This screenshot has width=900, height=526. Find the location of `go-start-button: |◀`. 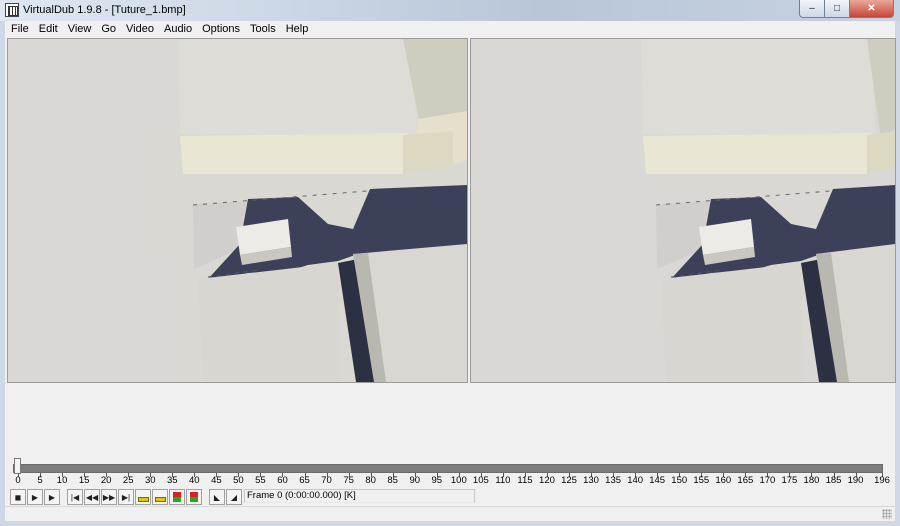

go-start-button: |◀ is located at coordinates (75, 497).